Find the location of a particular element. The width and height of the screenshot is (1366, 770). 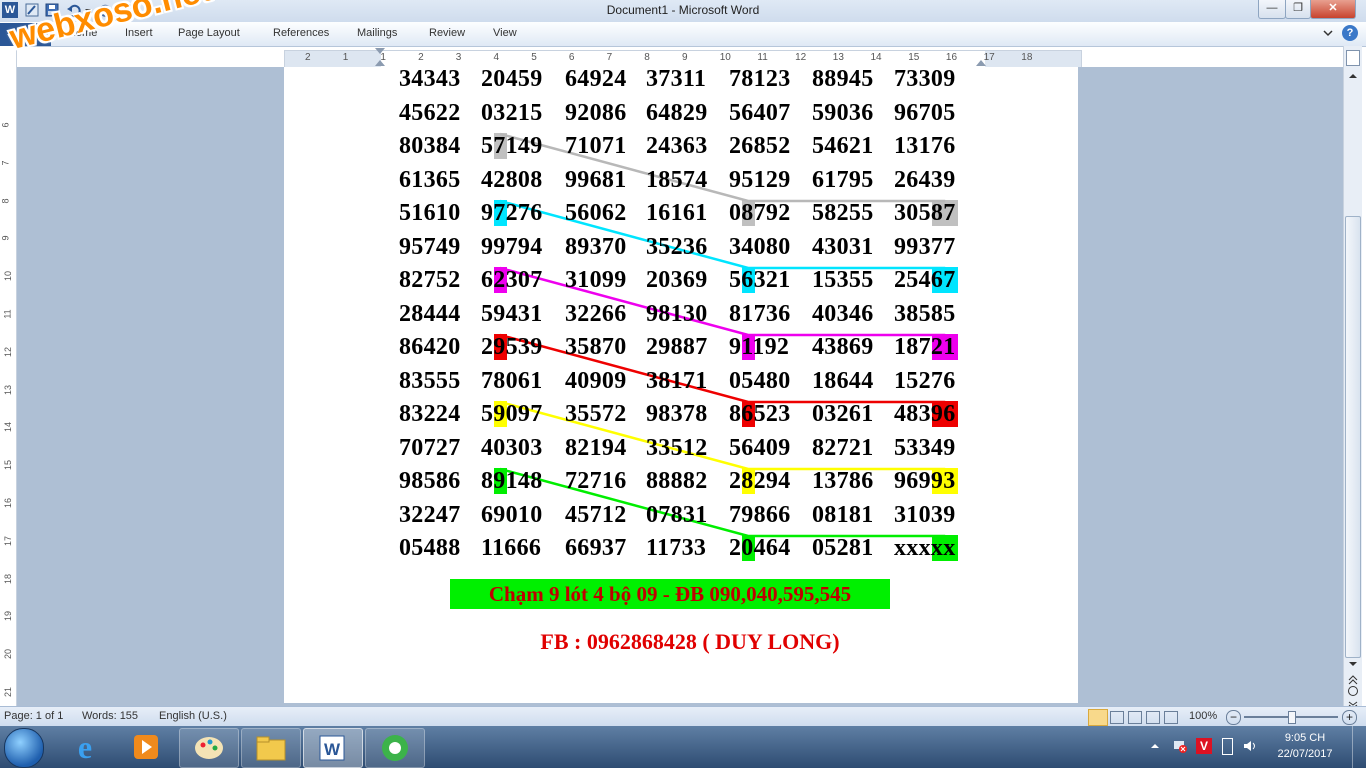

language-indicator: English (U.S.) is located at coordinates (193, 716).